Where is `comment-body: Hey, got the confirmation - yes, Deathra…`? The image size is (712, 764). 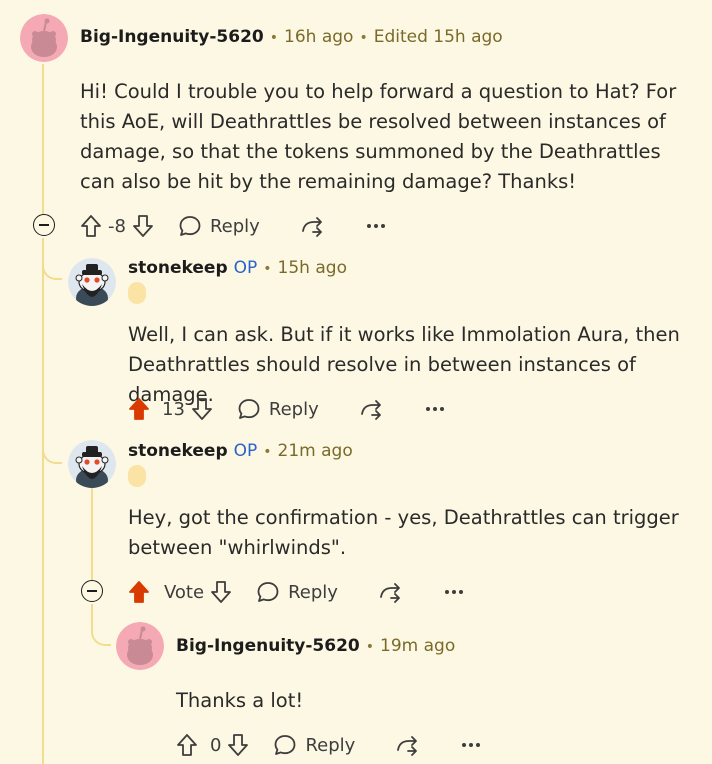 comment-body: Hey, got the confirmation - yes, Deathra… is located at coordinates (403, 532).